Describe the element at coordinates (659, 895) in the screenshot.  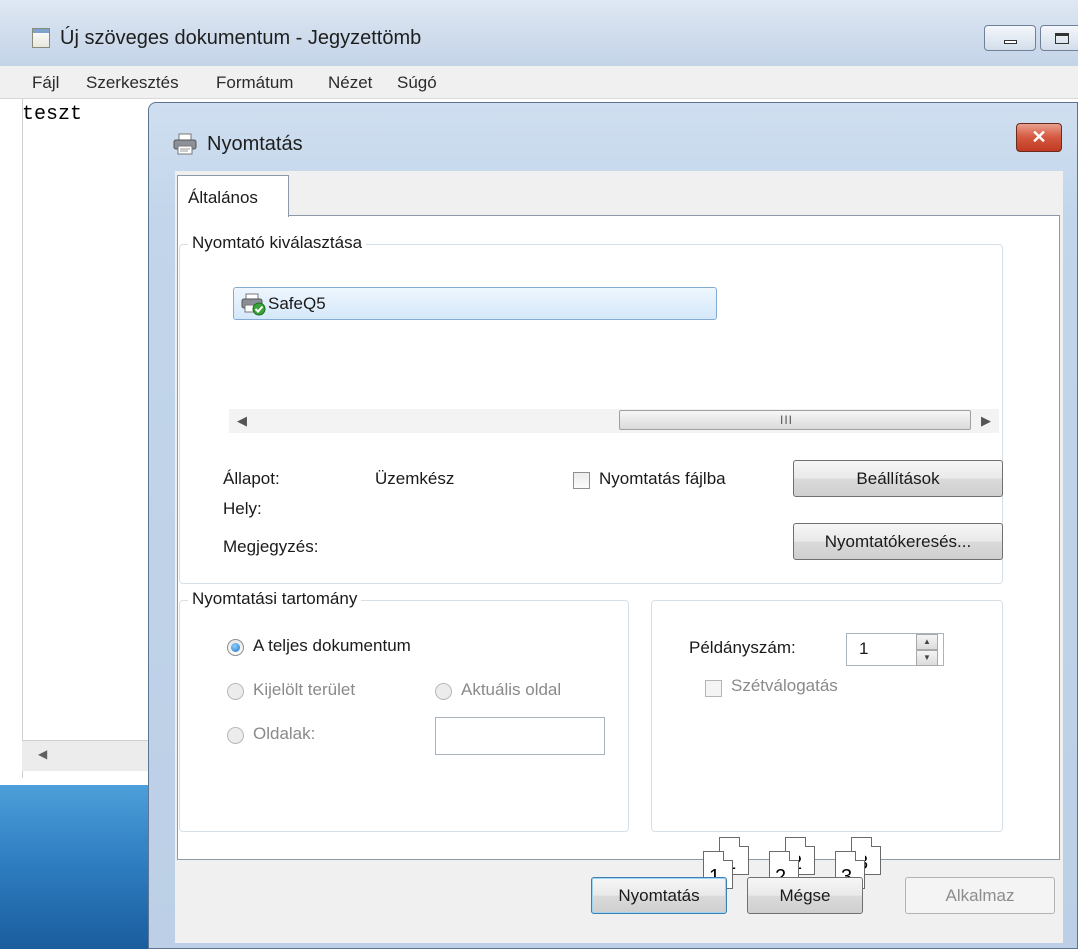
I see `print-button: Nyomtatás` at that location.